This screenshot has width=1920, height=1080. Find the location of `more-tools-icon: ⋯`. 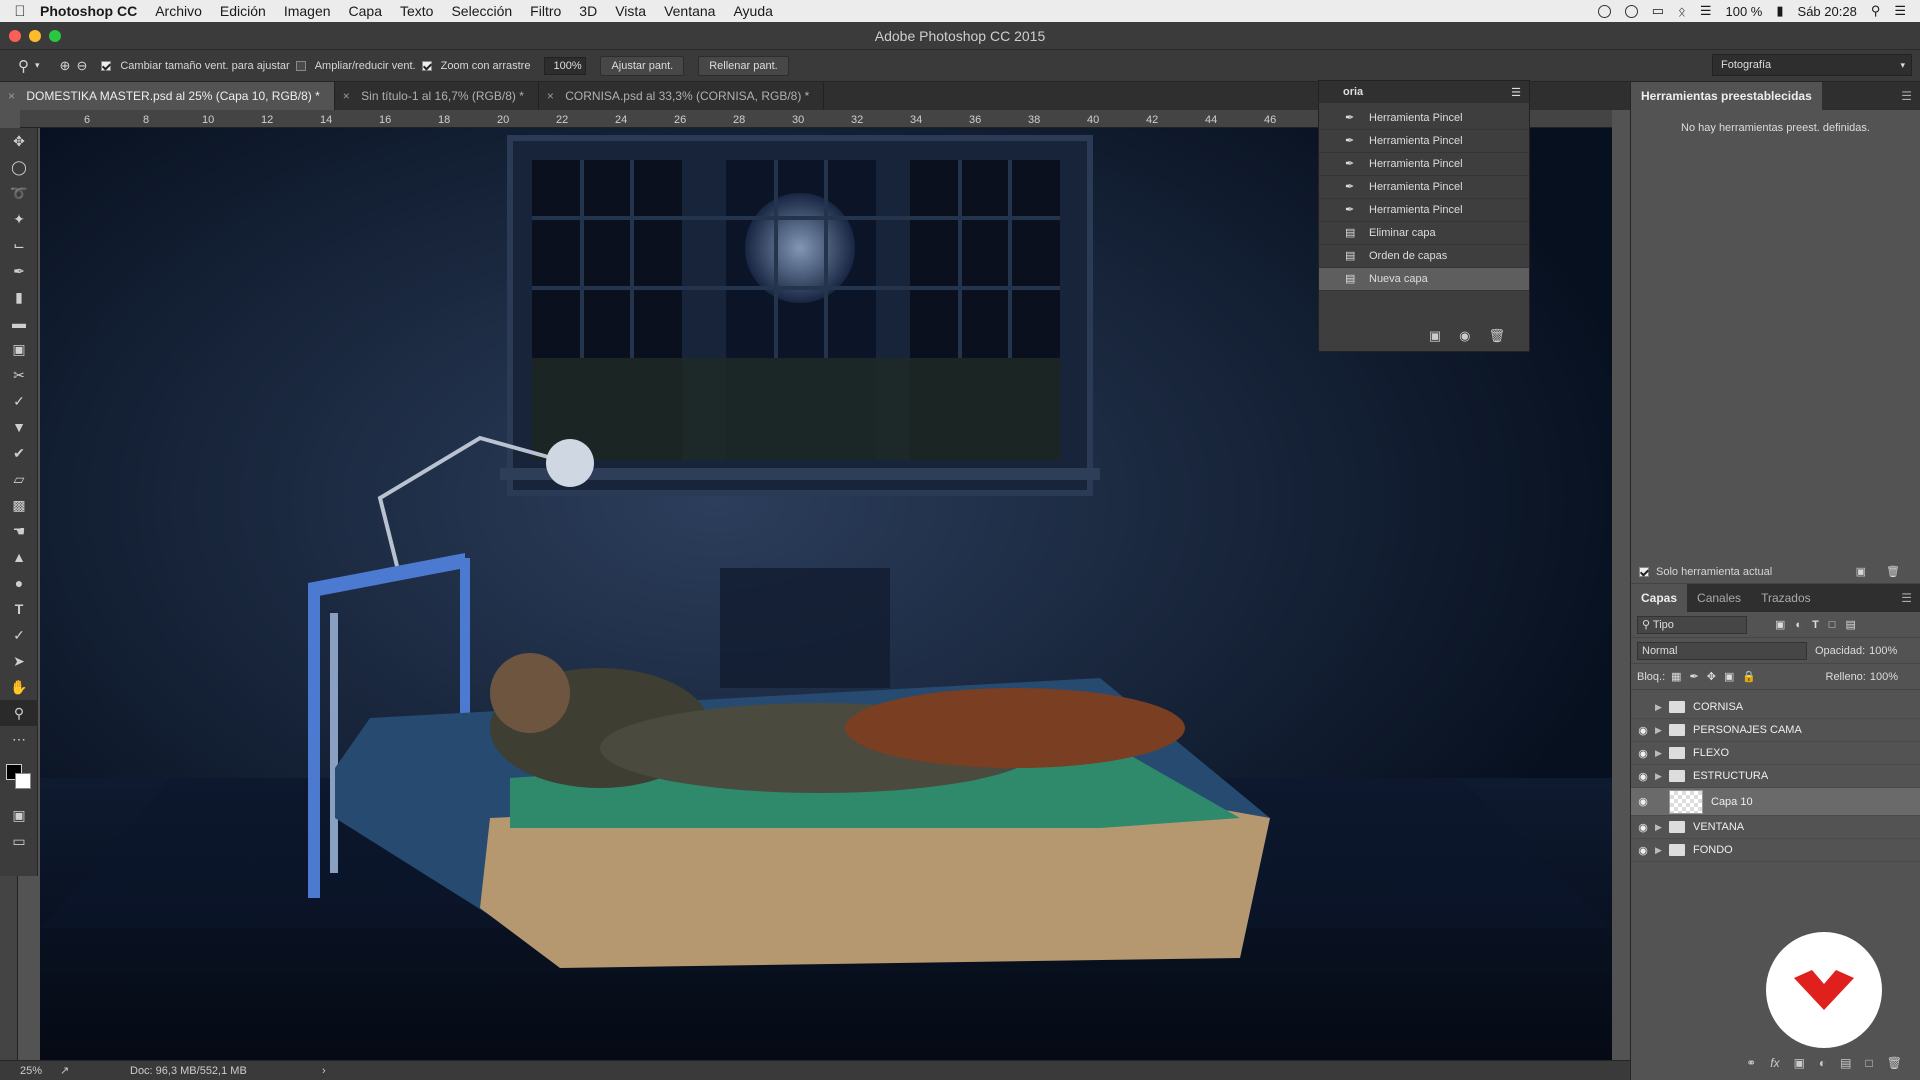

more-tools-icon: ⋯ is located at coordinates (19, 739).